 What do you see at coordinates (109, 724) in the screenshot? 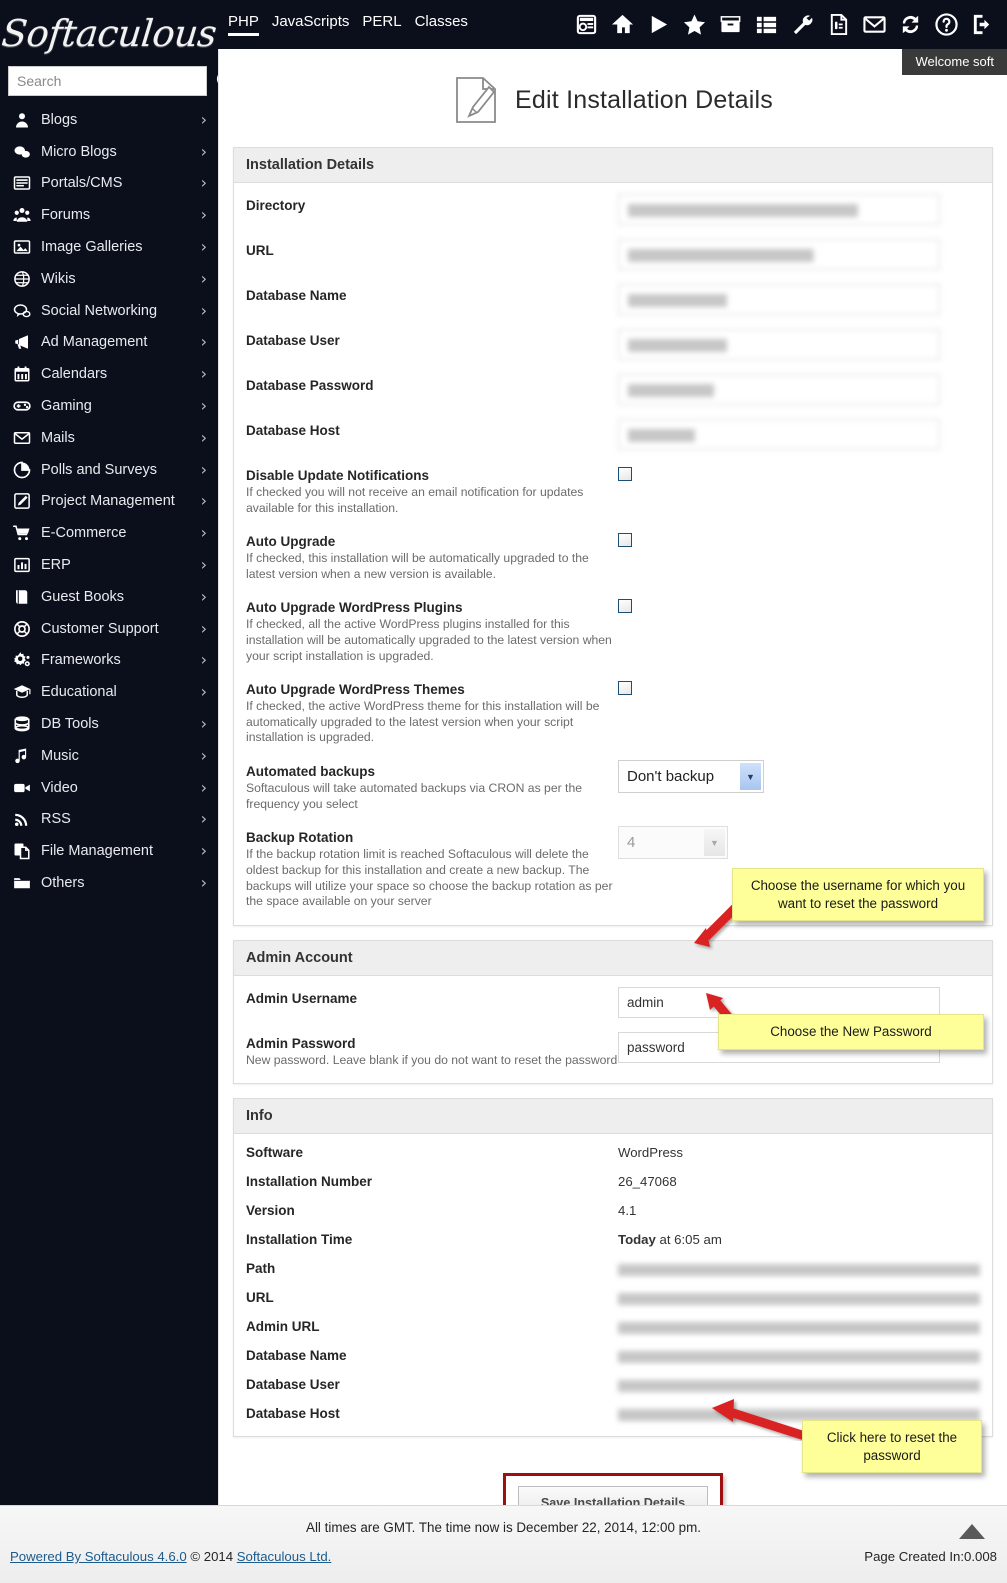
I see `sidebar-item-db-tools: DB Tools ›` at bounding box center [109, 724].